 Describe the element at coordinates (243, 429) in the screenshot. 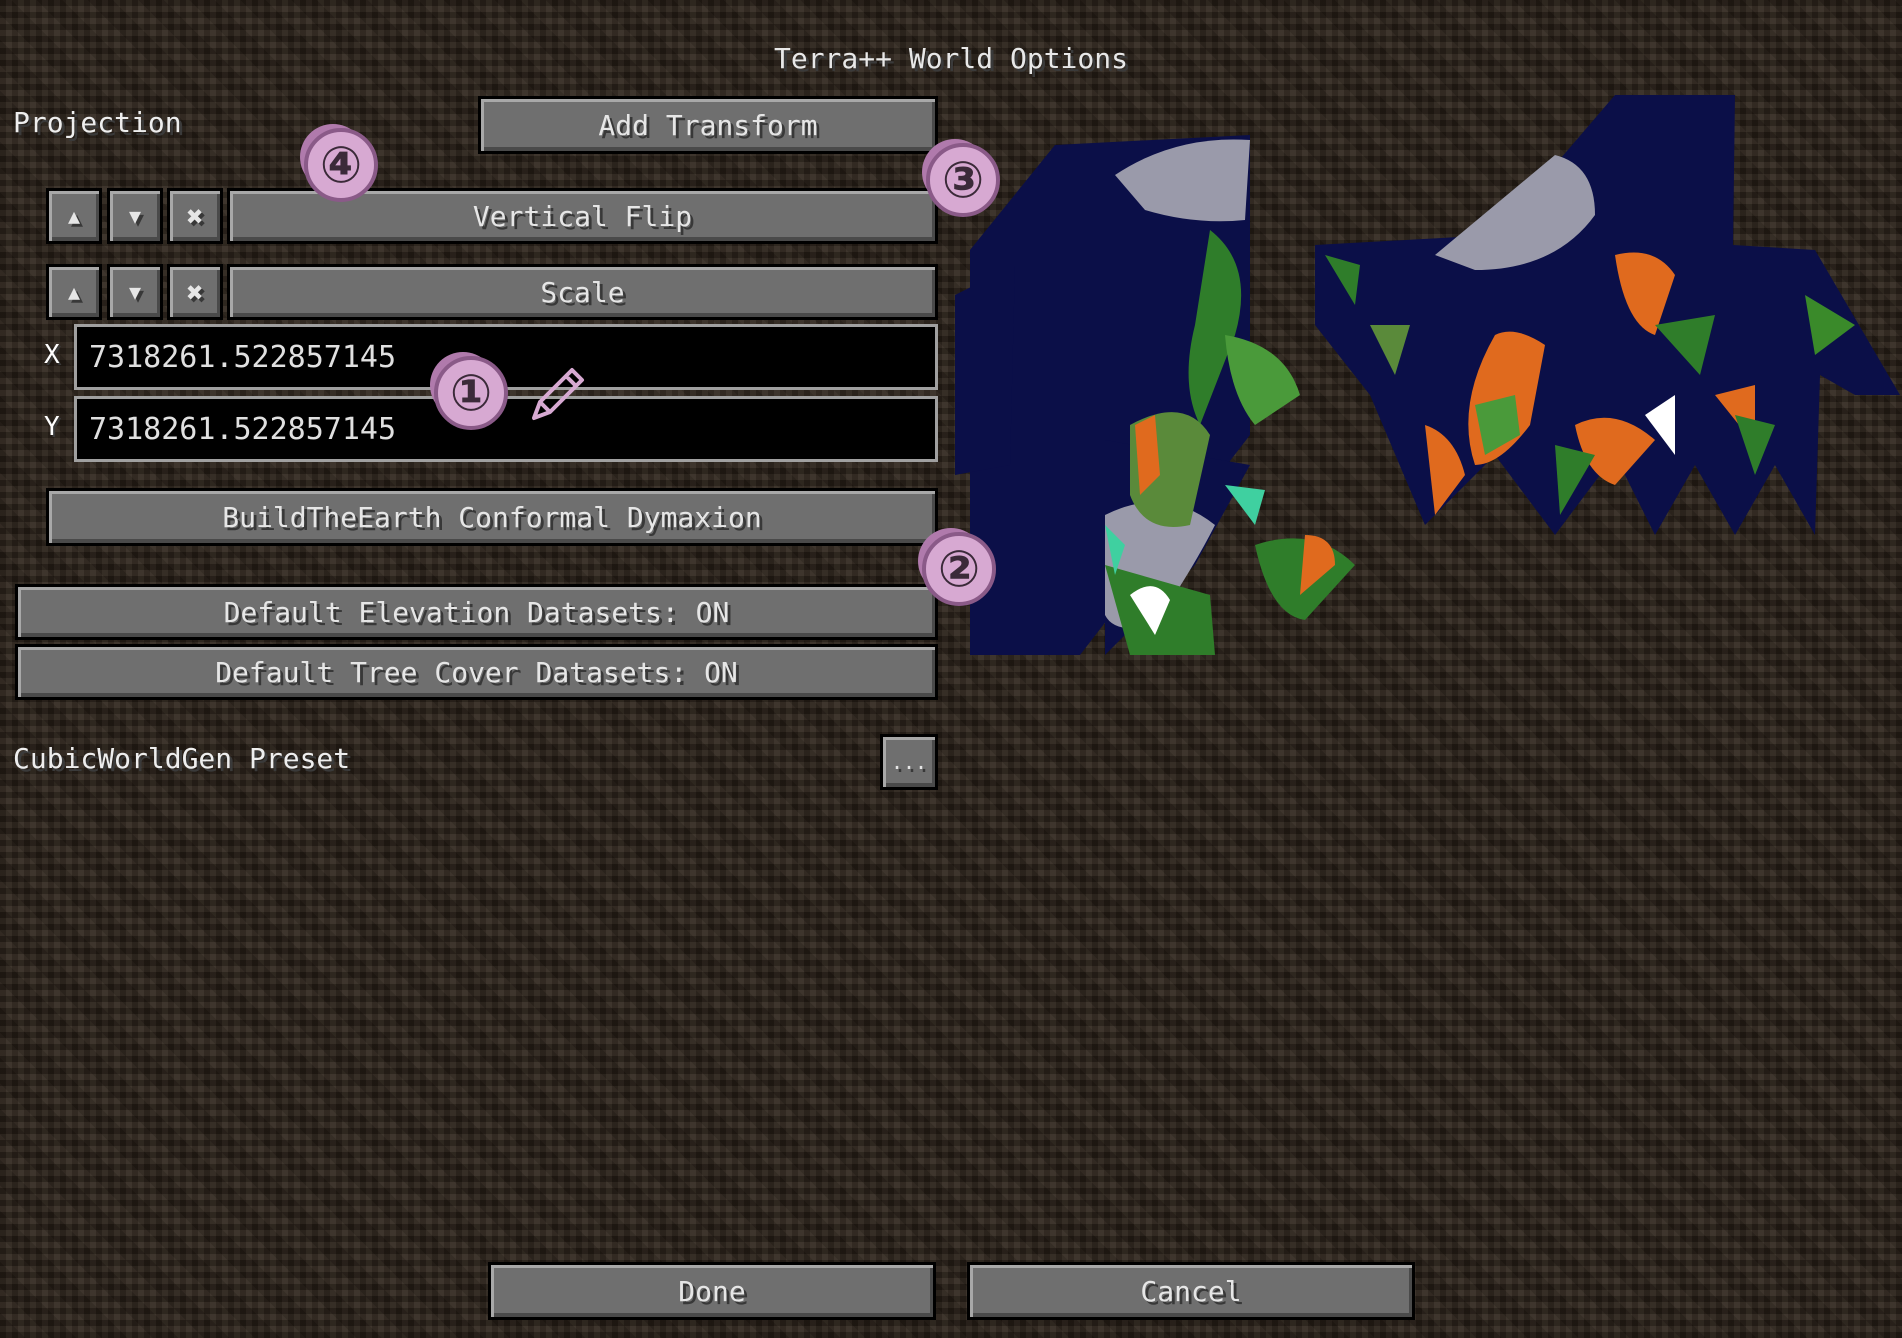

I see `scale-y-value: 7318261.522857145` at that location.